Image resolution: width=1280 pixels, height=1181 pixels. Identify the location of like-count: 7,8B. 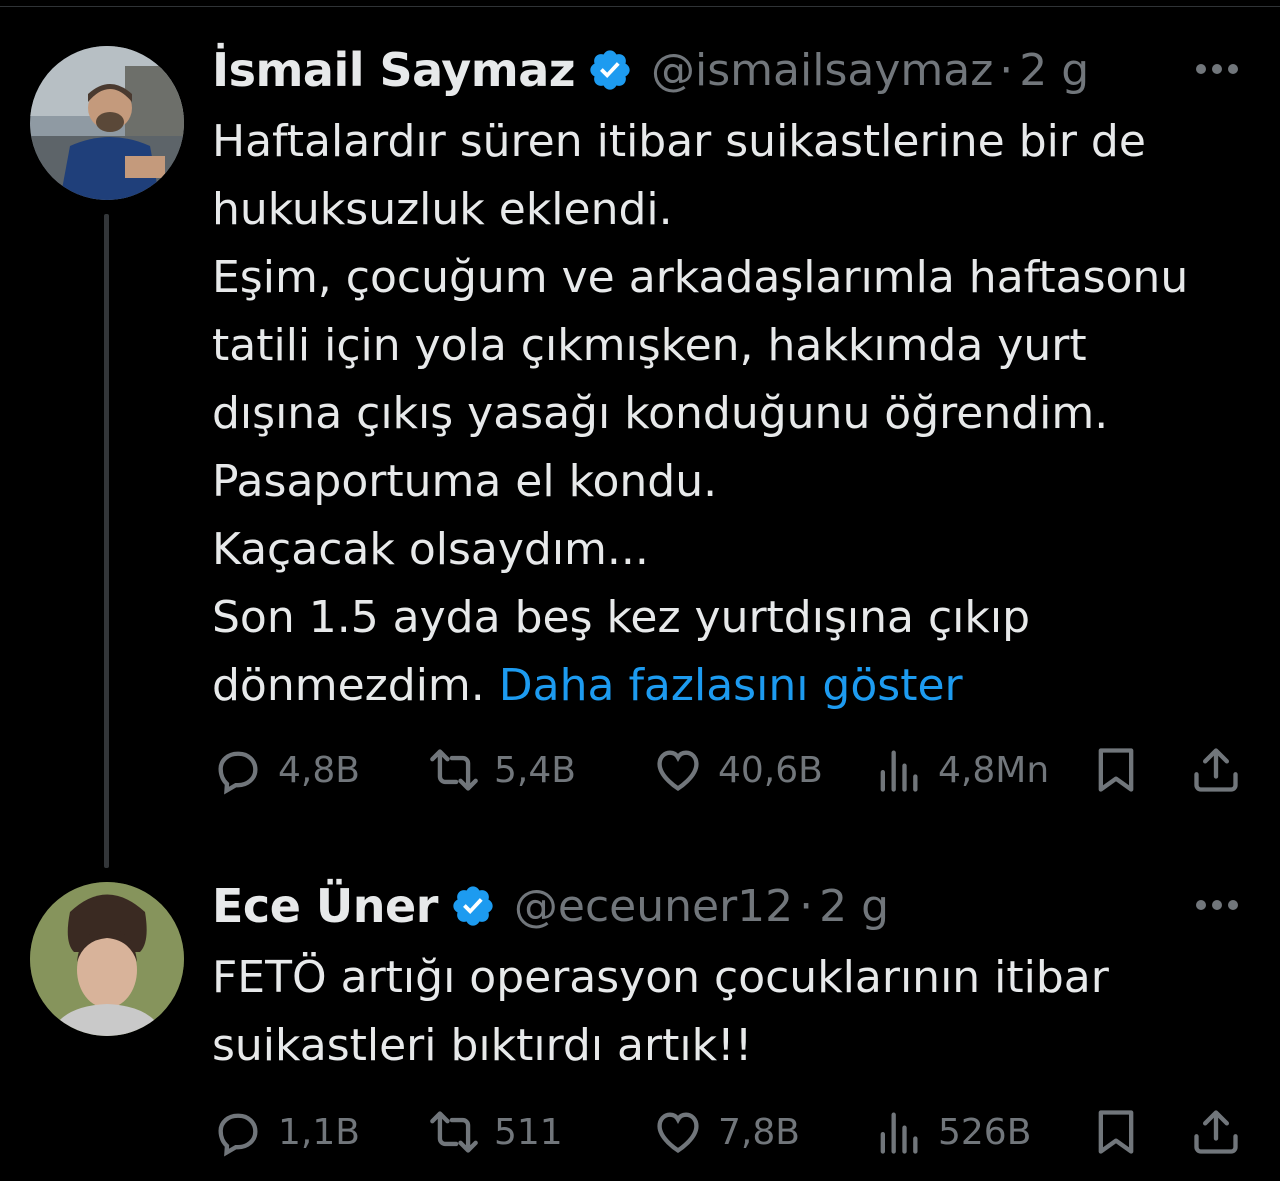
(759, 1132).